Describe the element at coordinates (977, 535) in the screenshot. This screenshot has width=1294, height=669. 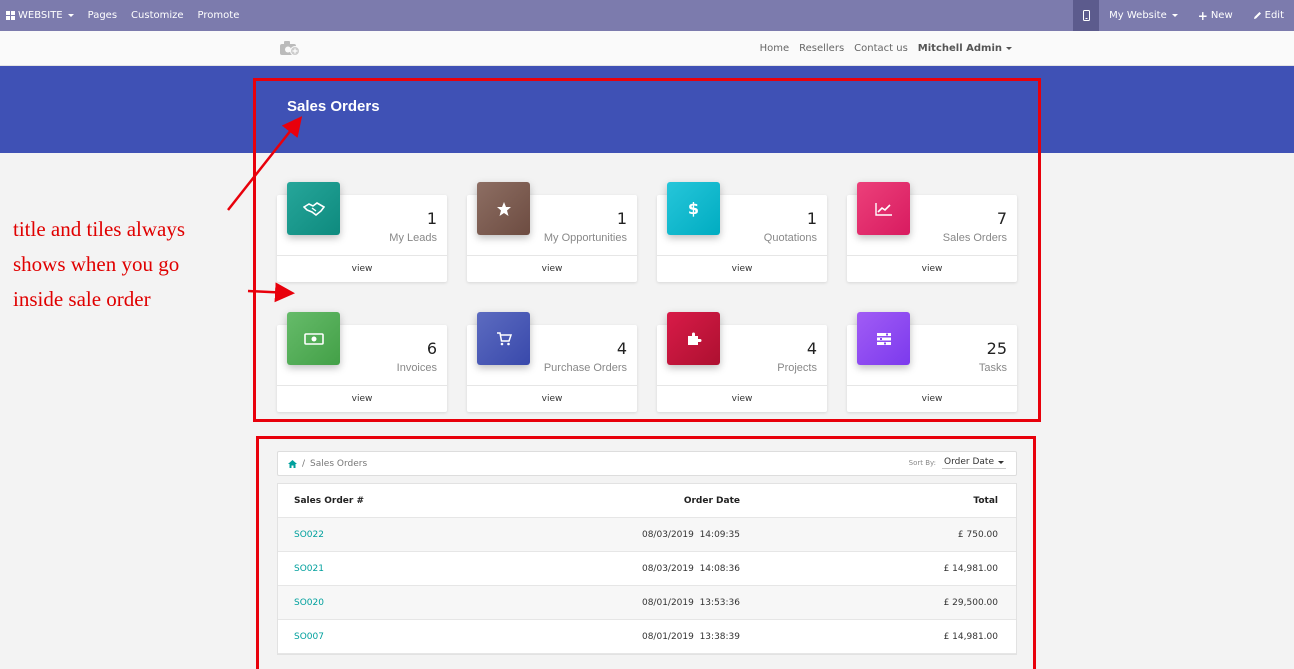
I see `order-total: £ 750.00` at that location.